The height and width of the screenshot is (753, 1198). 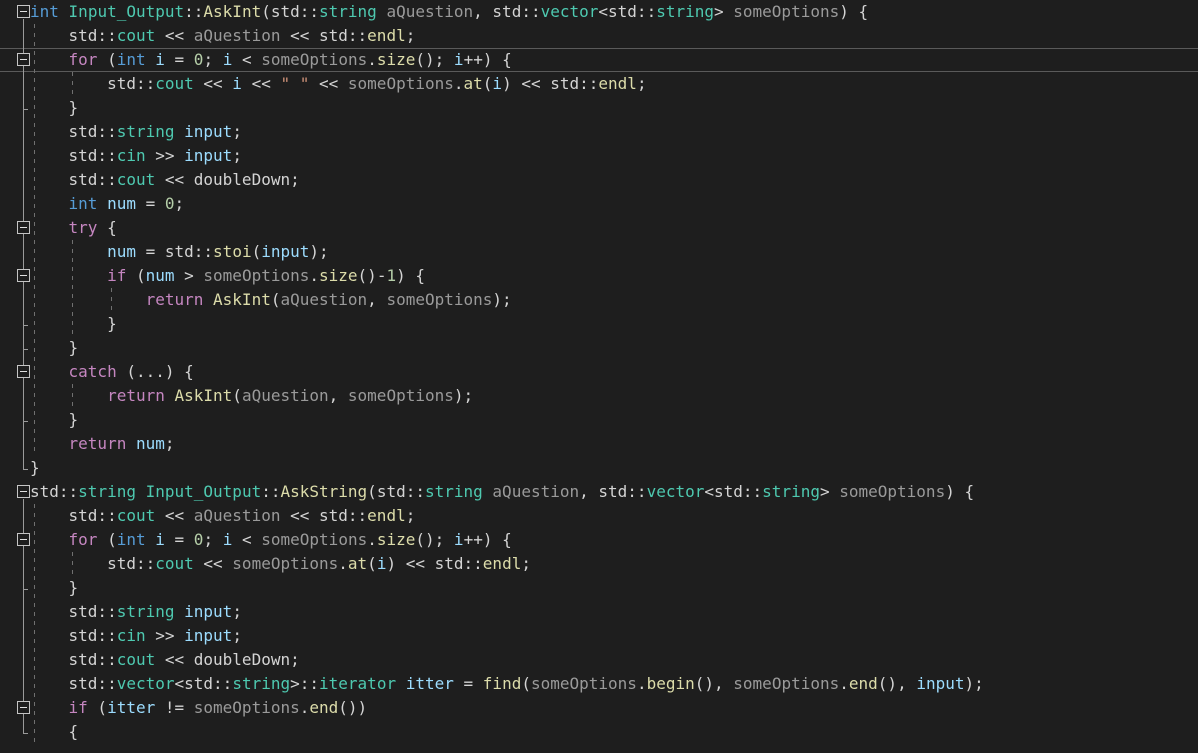 I want to click on code-line: if (itter != someOptions.end()), so click(x=599, y=708).